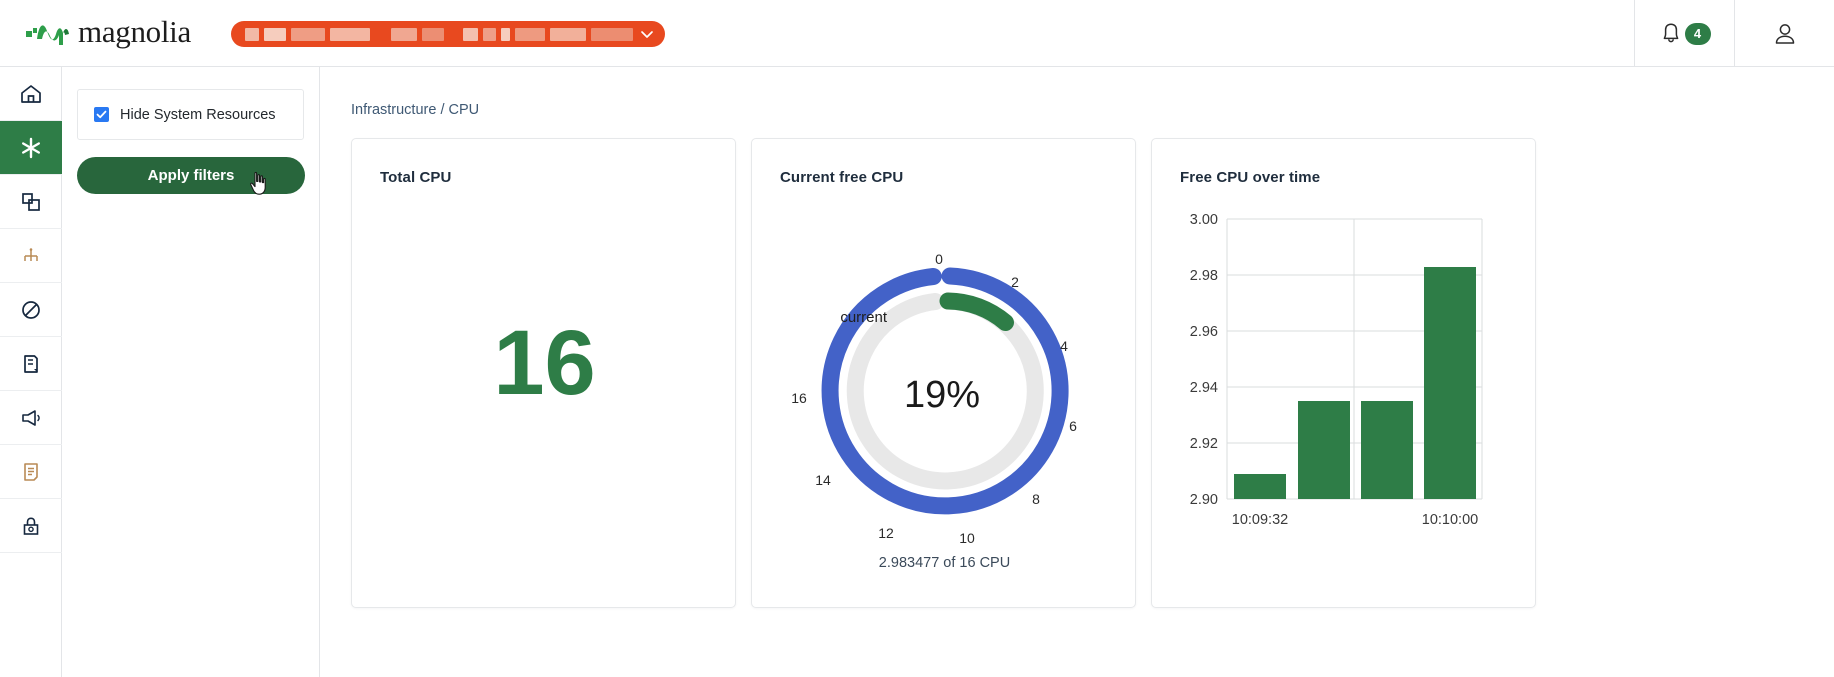  I want to click on layers-icon, so click(31, 201).